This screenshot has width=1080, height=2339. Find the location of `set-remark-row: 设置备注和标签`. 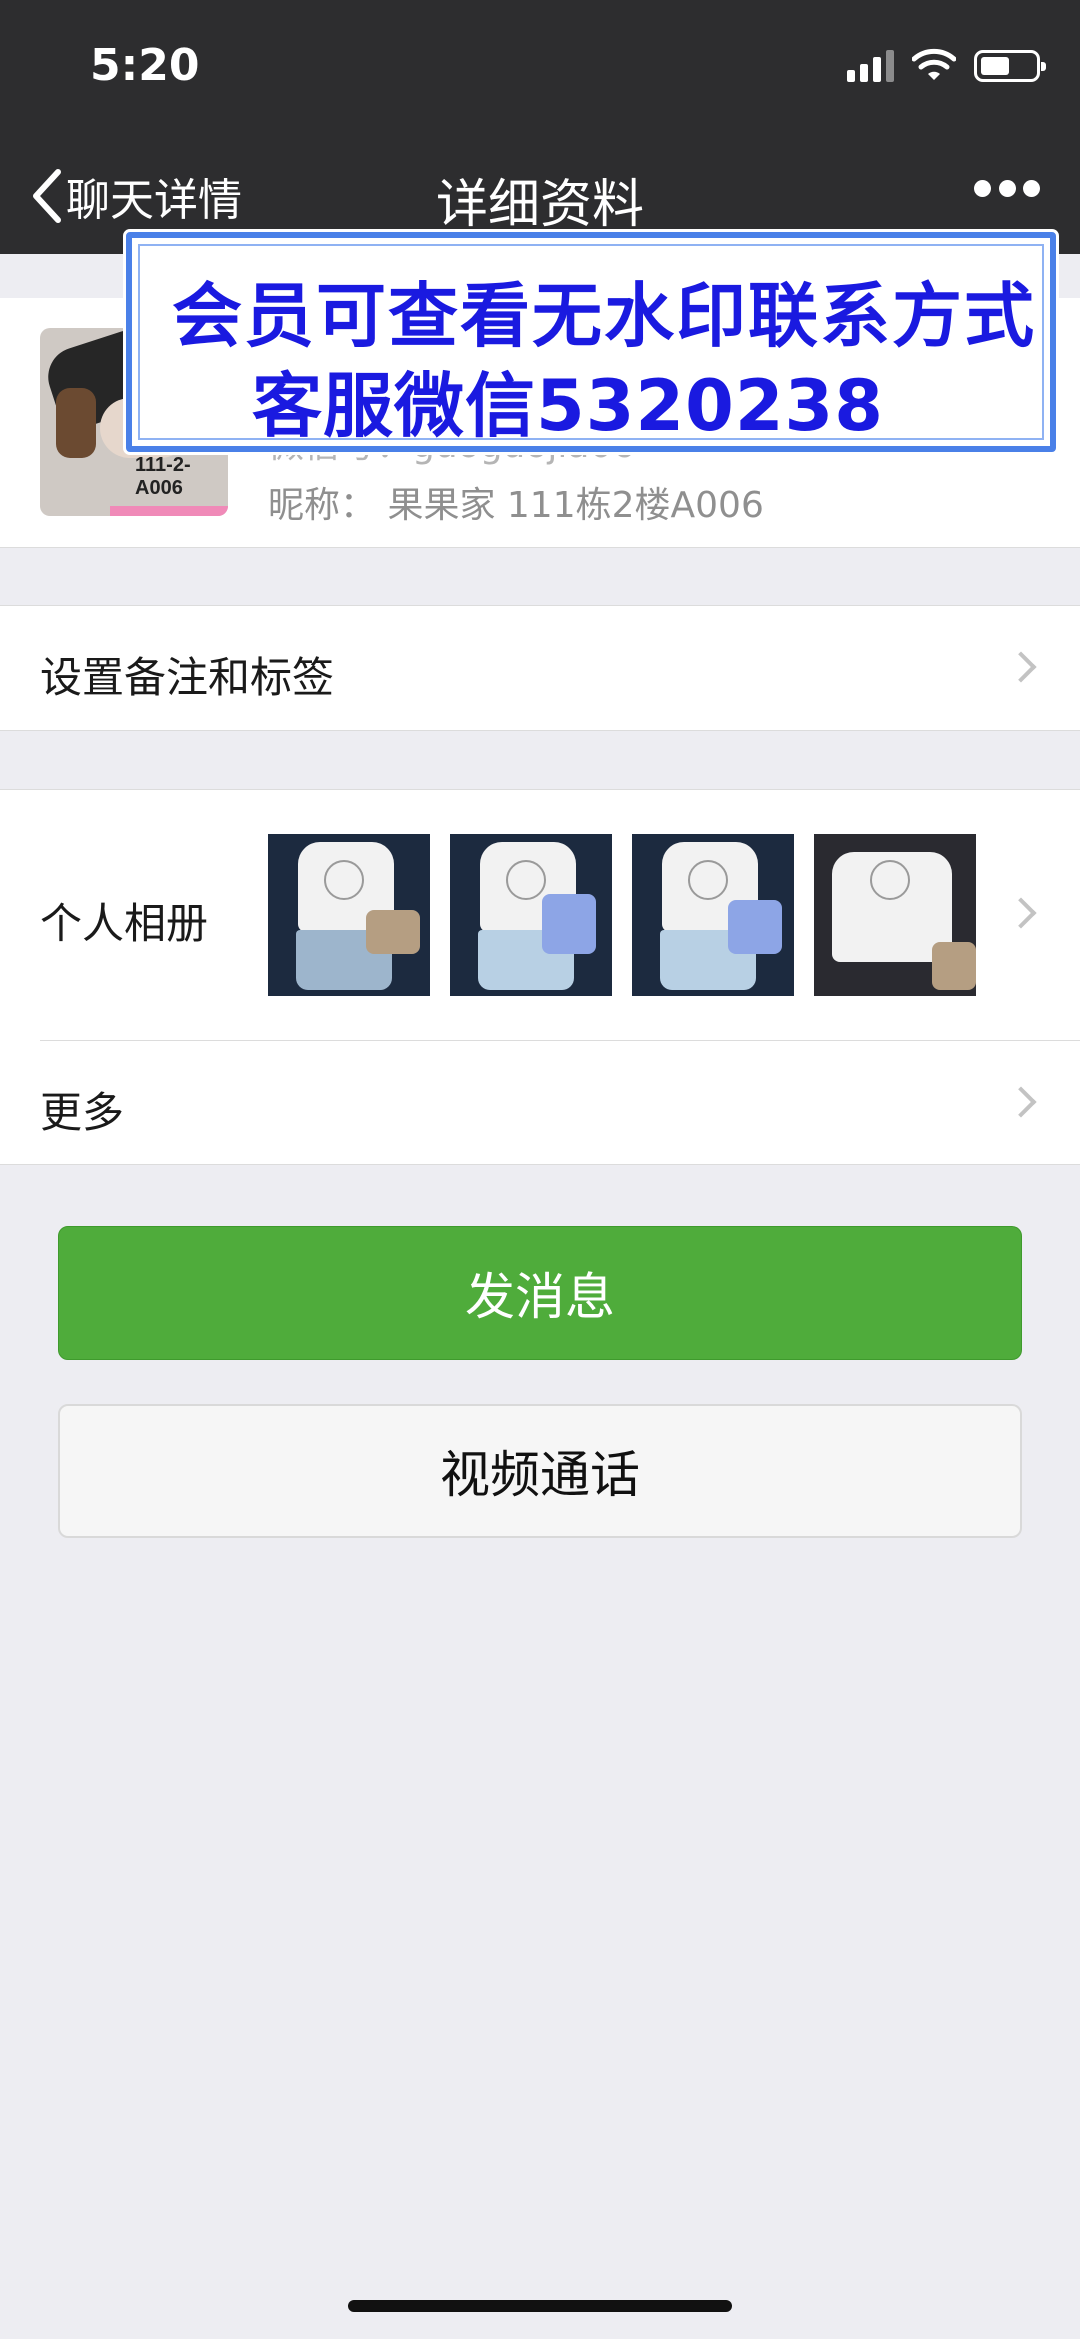

set-remark-row: 设置备注和标签 is located at coordinates (540, 668).